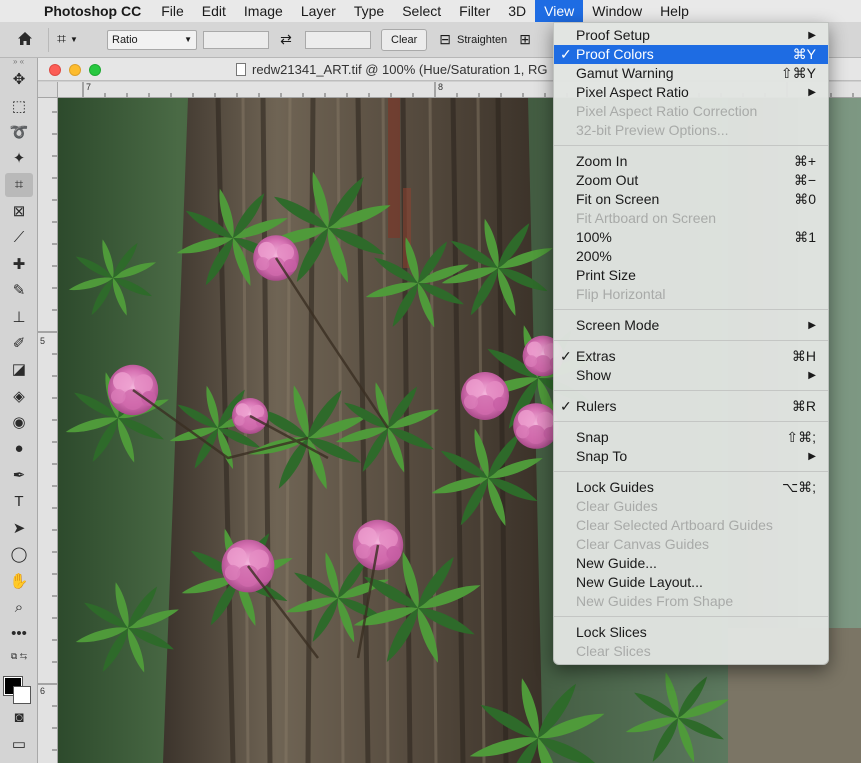 This screenshot has height=763, width=861. I want to click on straighten-button: ⊟ Straighten, so click(473, 39).